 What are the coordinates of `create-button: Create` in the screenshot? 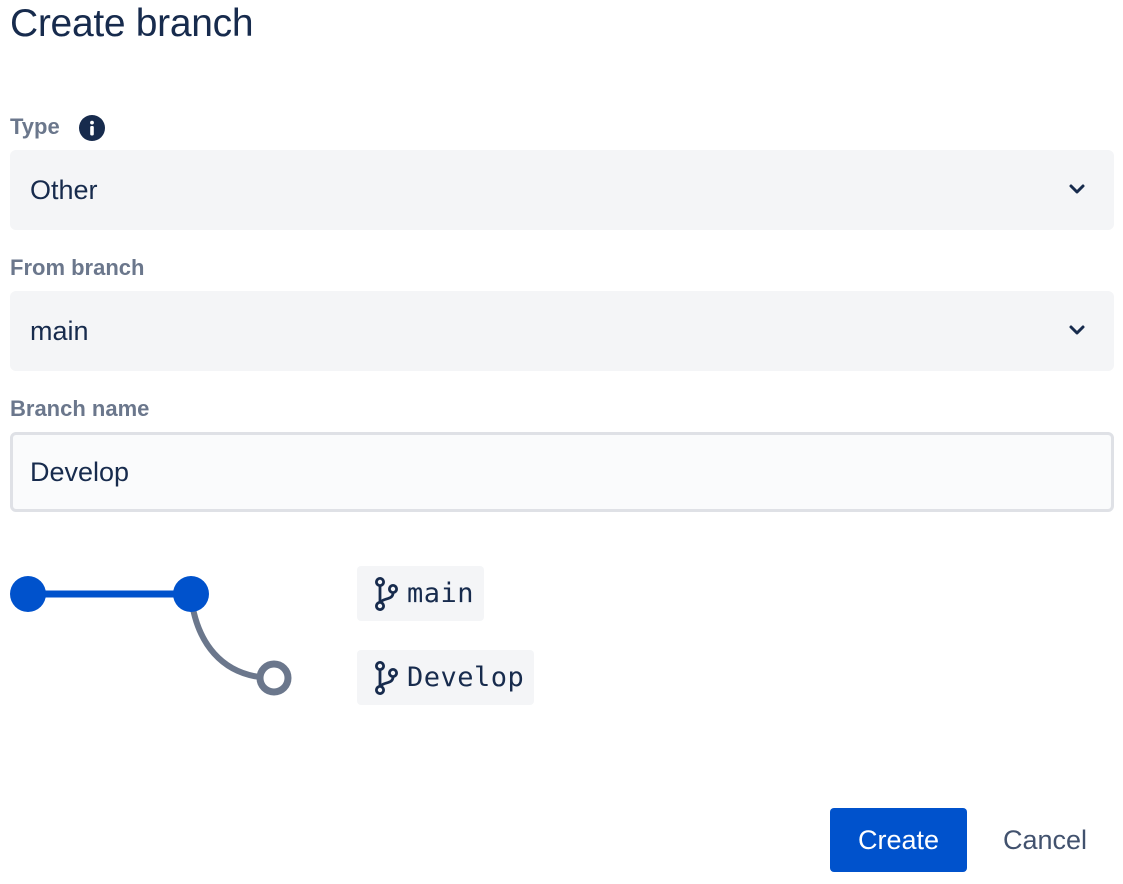 It's located at (898, 840).